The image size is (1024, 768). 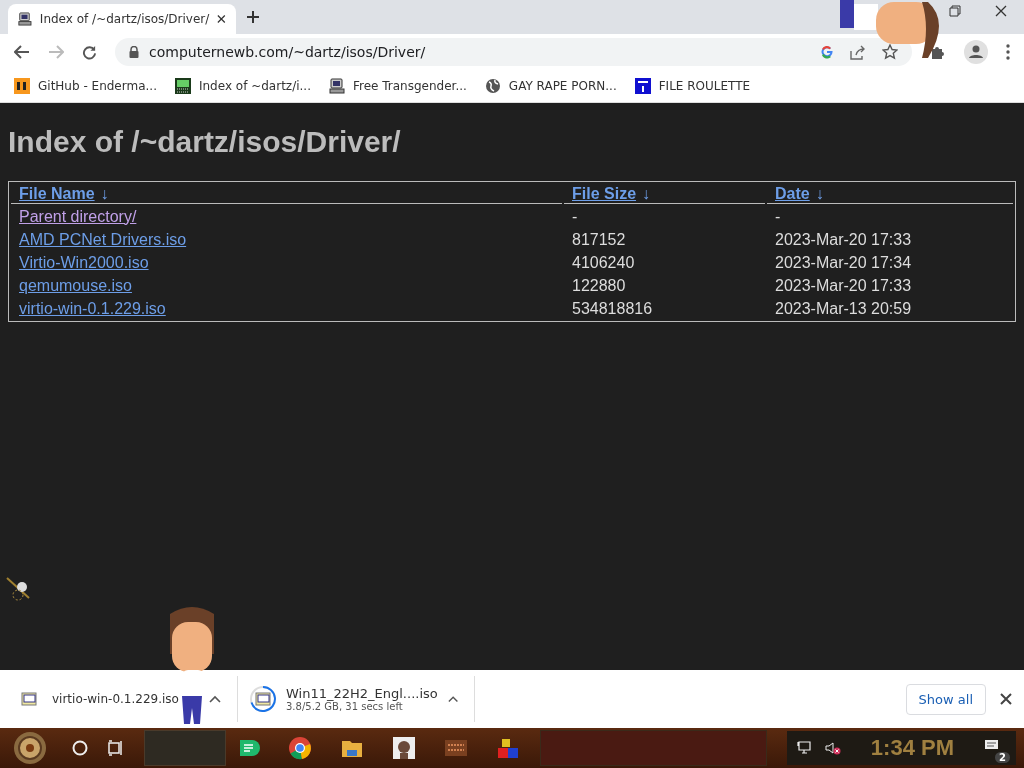 I want to click on download-status: 3.8/5.2 GB, 31 secs left, so click(x=345, y=706).